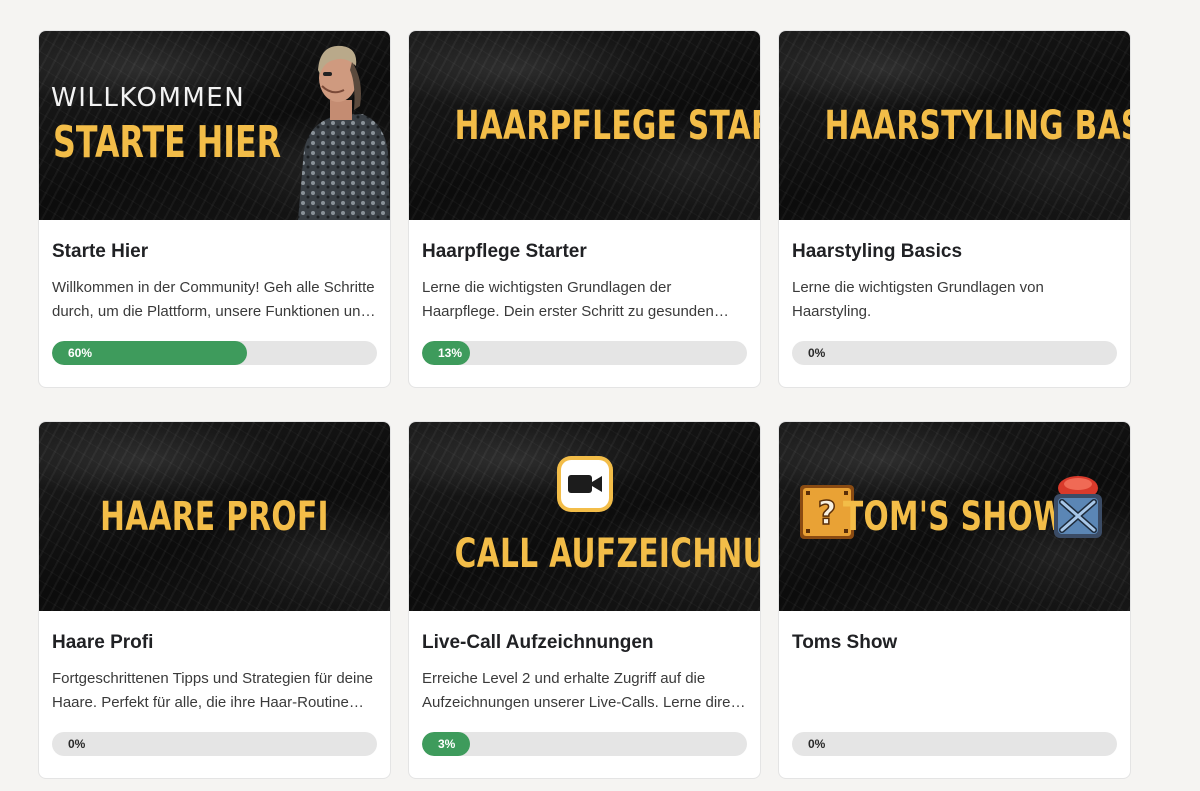  Describe the element at coordinates (450, 353) in the screenshot. I see `progress-label: 13%` at that location.